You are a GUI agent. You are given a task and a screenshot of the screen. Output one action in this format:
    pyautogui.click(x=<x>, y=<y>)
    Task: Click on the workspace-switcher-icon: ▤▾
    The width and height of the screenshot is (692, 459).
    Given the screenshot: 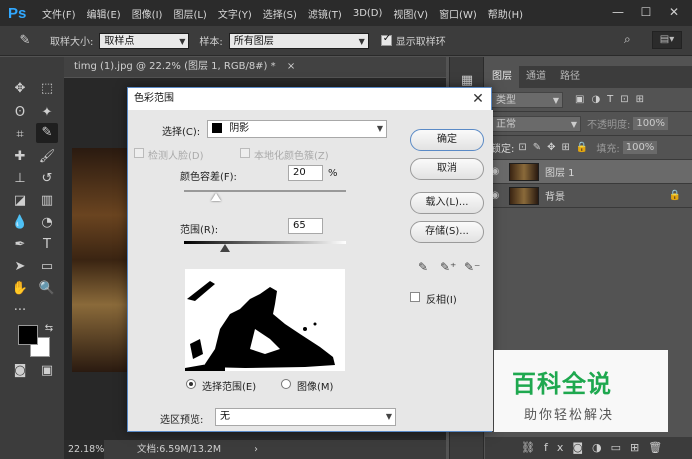 What is the action you would take?
    pyautogui.click(x=667, y=40)
    